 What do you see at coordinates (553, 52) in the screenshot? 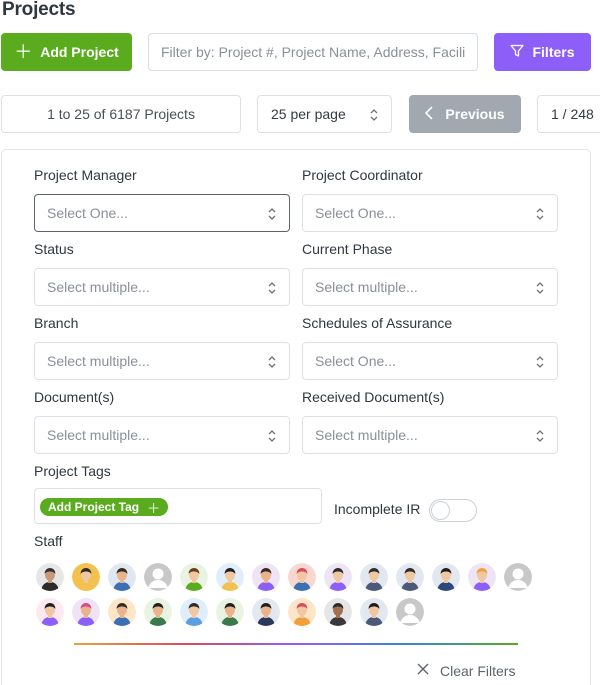
I see `filters-label: Filters` at bounding box center [553, 52].